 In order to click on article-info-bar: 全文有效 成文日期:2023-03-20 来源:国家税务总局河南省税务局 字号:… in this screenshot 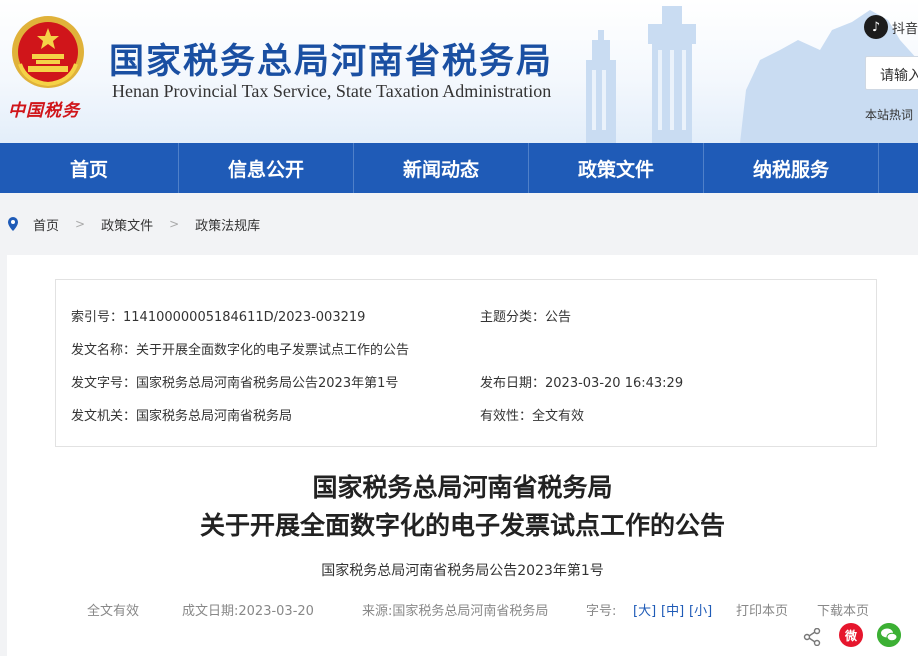, I will do `click(462, 611)`.